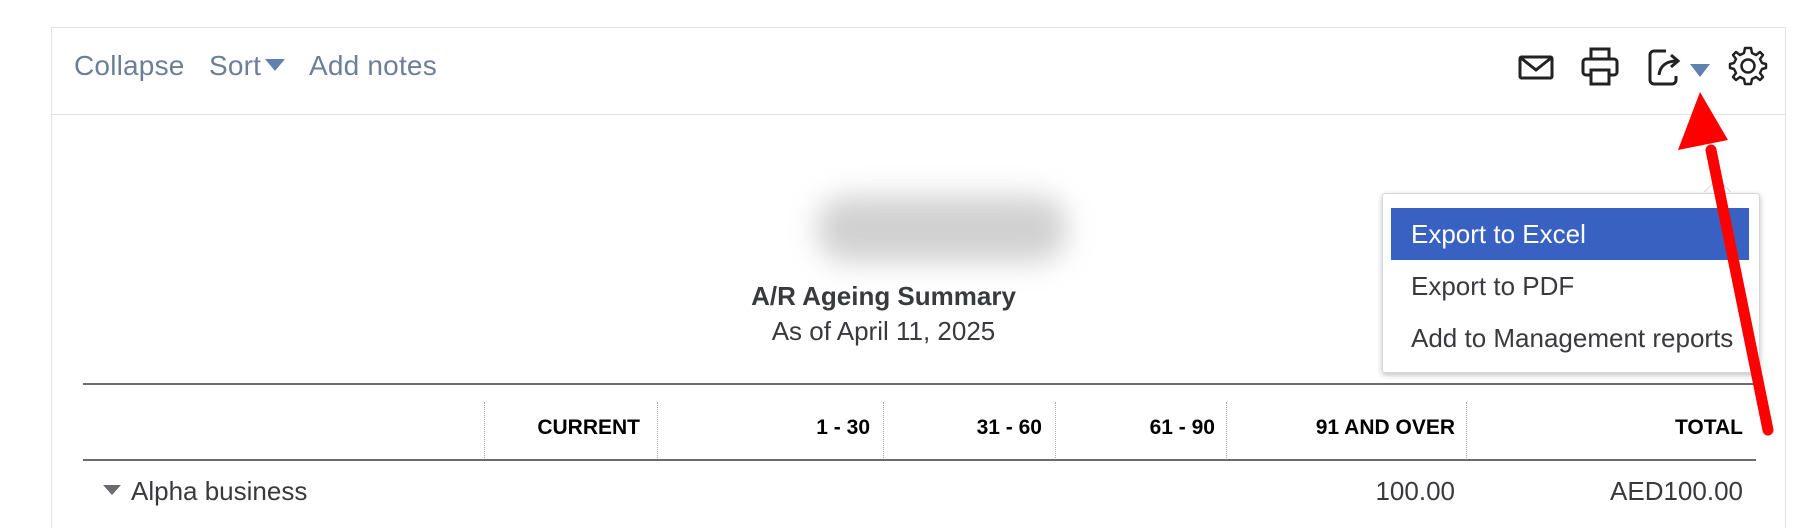 Image resolution: width=1810 pixels, height=528 pixels. I want to click on column-header-61-90: 61 - 90, so click(1182, 428).